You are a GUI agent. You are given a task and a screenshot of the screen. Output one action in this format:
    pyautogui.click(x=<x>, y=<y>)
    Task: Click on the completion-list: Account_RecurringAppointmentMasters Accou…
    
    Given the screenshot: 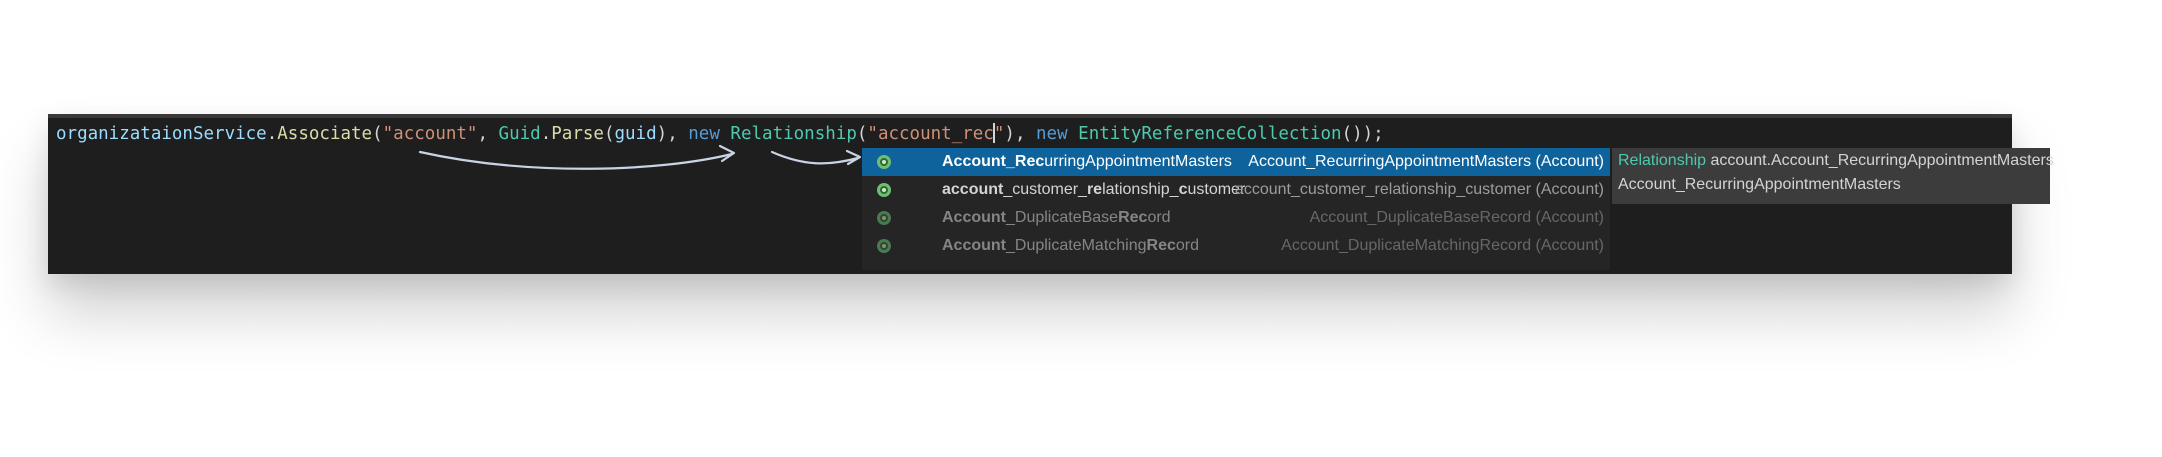 What is the action you would take?
    pyautogui.click(x=1236, y=209)
    